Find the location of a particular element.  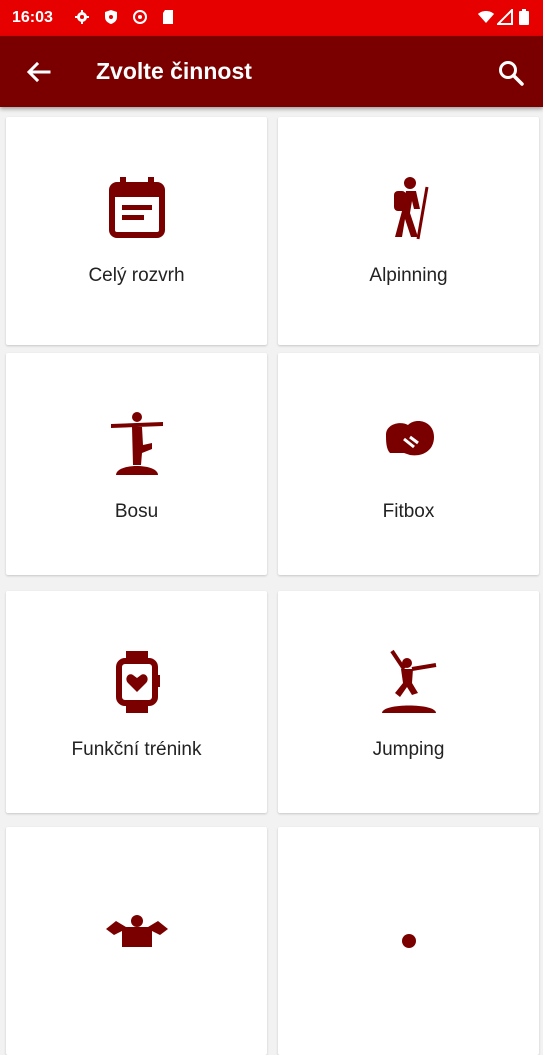

activity-tile-bosu: Bosu is located at coordinates (136, 464).